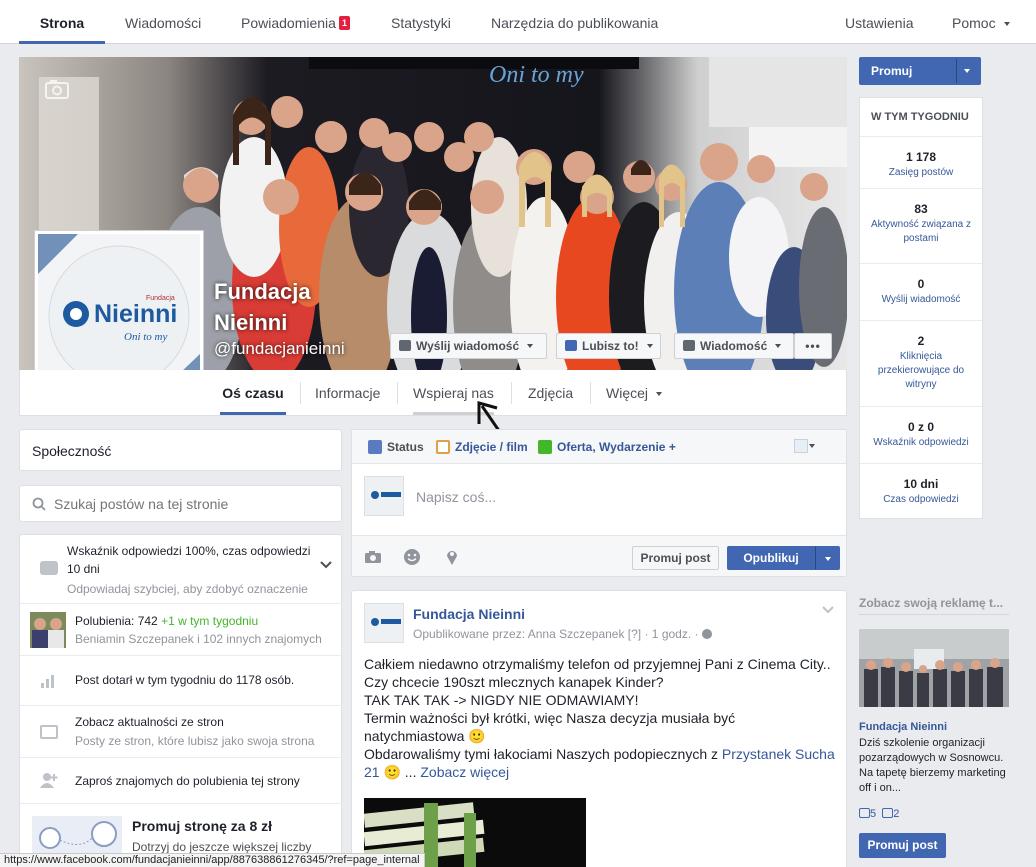 The image size is (1036, 867). I want to click on stat-value: 0 z 0, so click(920, 427).